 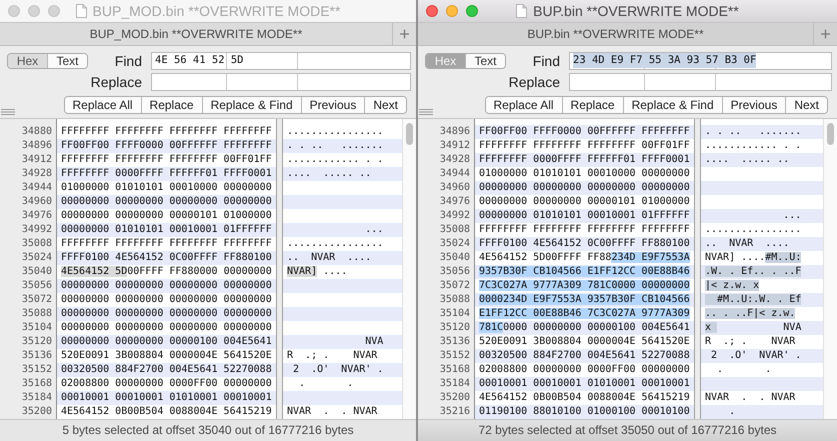 I want to click on ascii-text: x, so click(x=711, y=328).